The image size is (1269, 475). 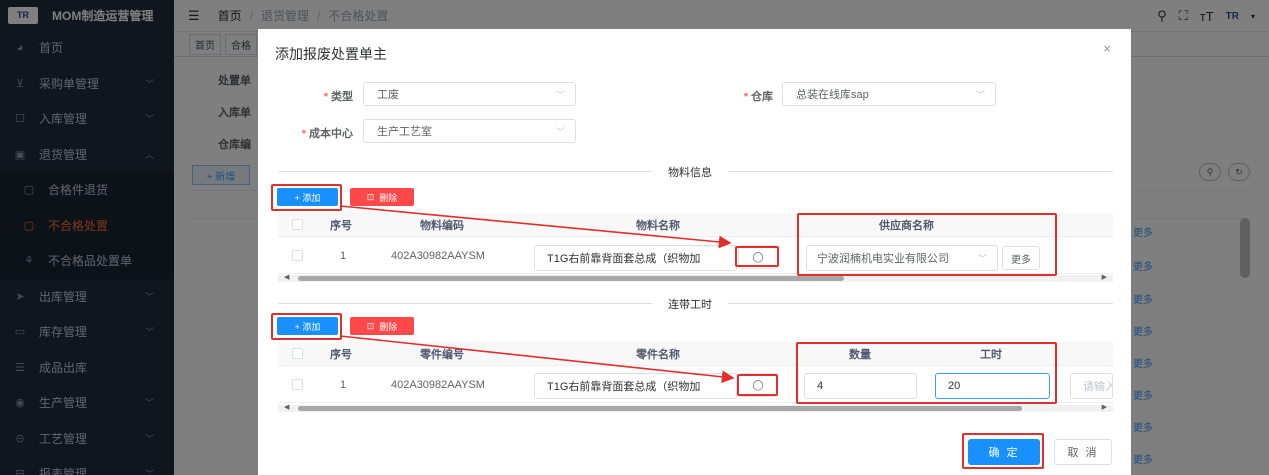 I want to click on labor-add-button: + 添加, so click(x=307, y=326).